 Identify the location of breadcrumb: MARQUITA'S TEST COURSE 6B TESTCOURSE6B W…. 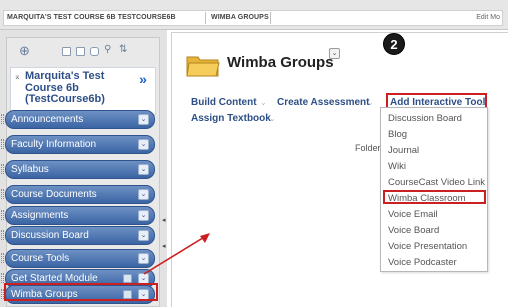
(253, 18).